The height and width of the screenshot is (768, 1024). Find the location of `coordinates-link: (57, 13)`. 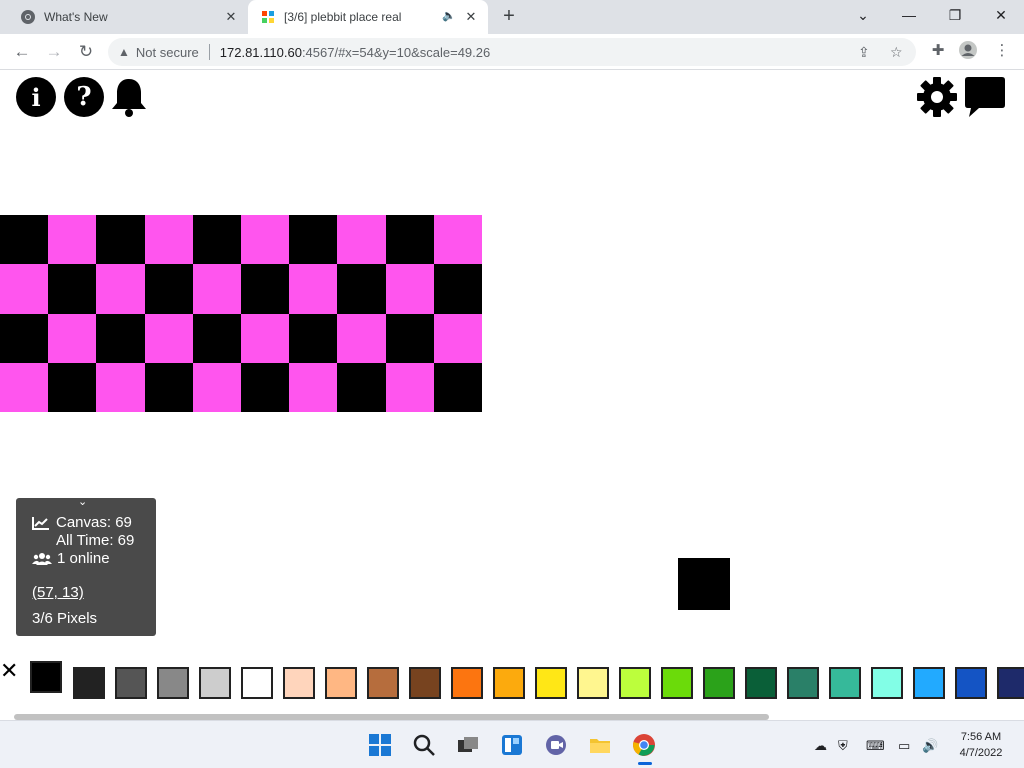

coordinates-link: (57, 13) is located at coordinates (58, 592).